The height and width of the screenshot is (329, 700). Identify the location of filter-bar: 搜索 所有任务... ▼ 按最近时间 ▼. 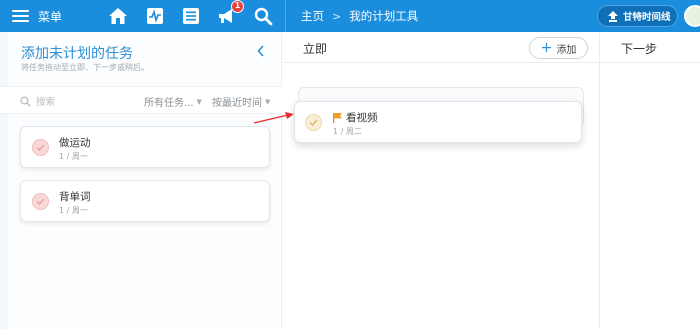
(141, 100).